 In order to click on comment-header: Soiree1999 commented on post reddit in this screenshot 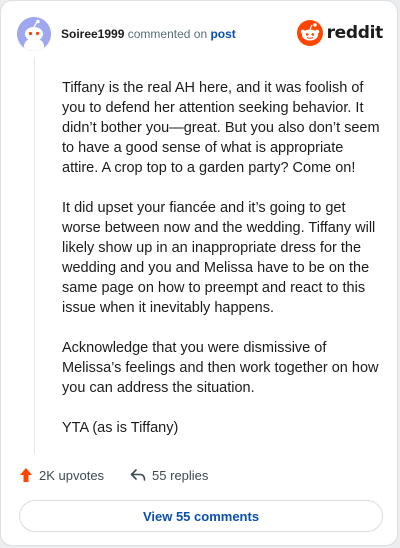, I will do `click(200, 34)`.